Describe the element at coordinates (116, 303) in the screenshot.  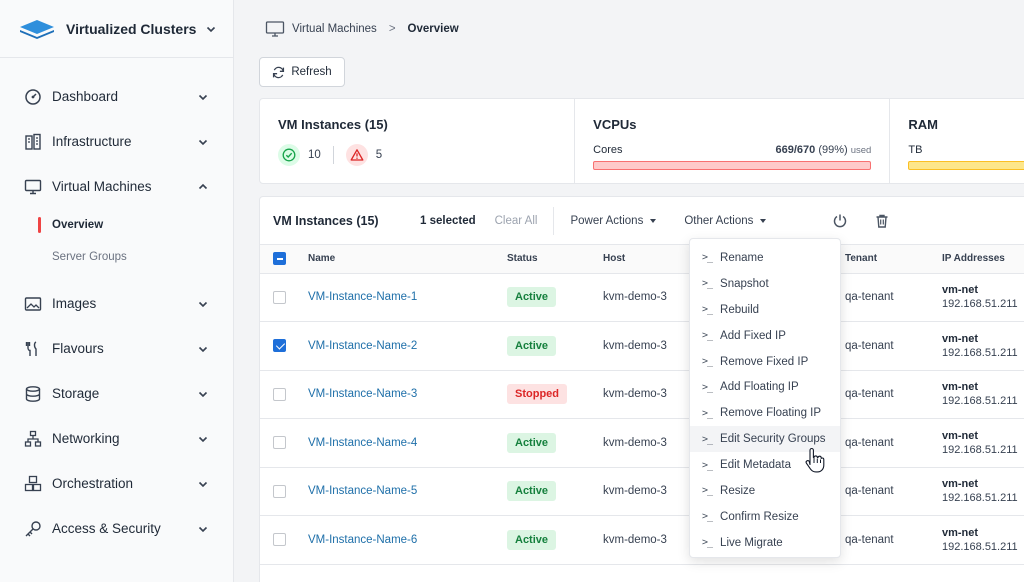
I see `sidebar-item-images: Images` at that location.